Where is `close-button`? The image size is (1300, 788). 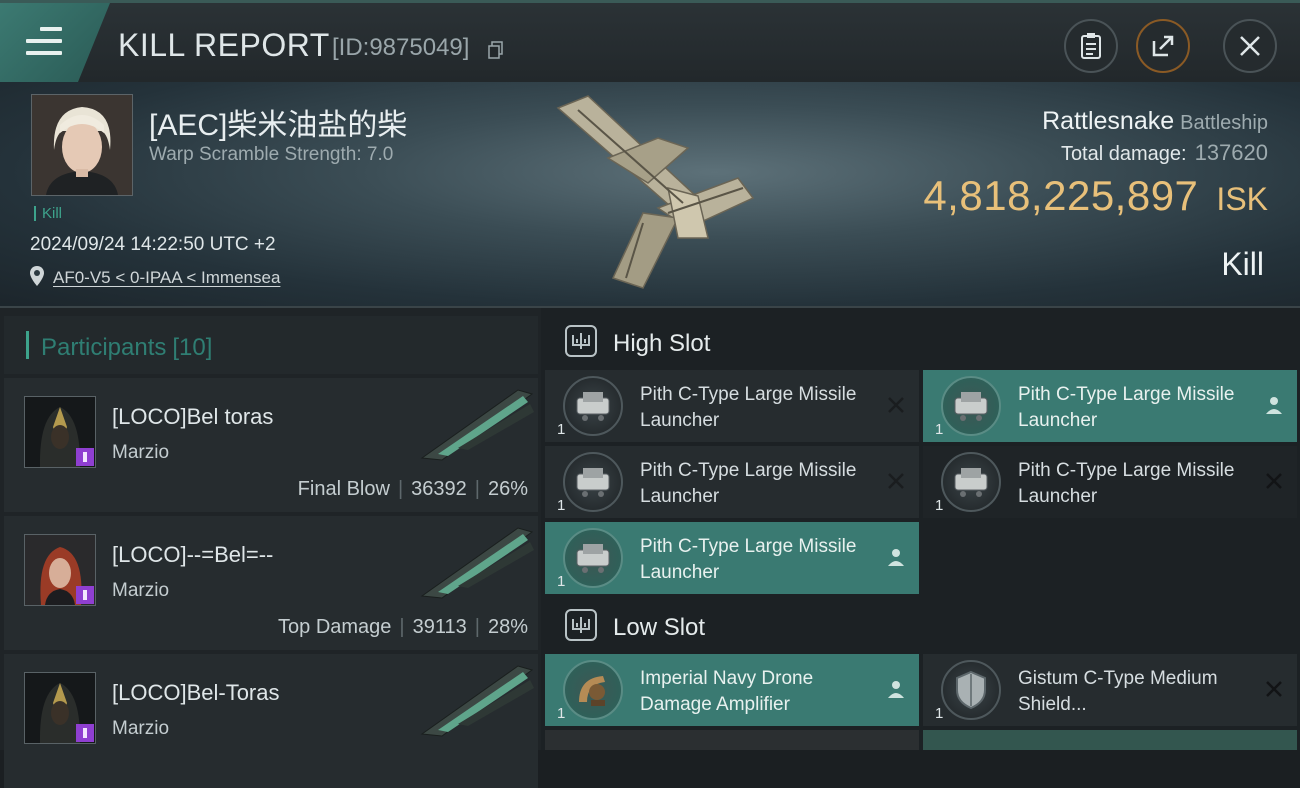
close-button is located at coordinates (1250, 46).